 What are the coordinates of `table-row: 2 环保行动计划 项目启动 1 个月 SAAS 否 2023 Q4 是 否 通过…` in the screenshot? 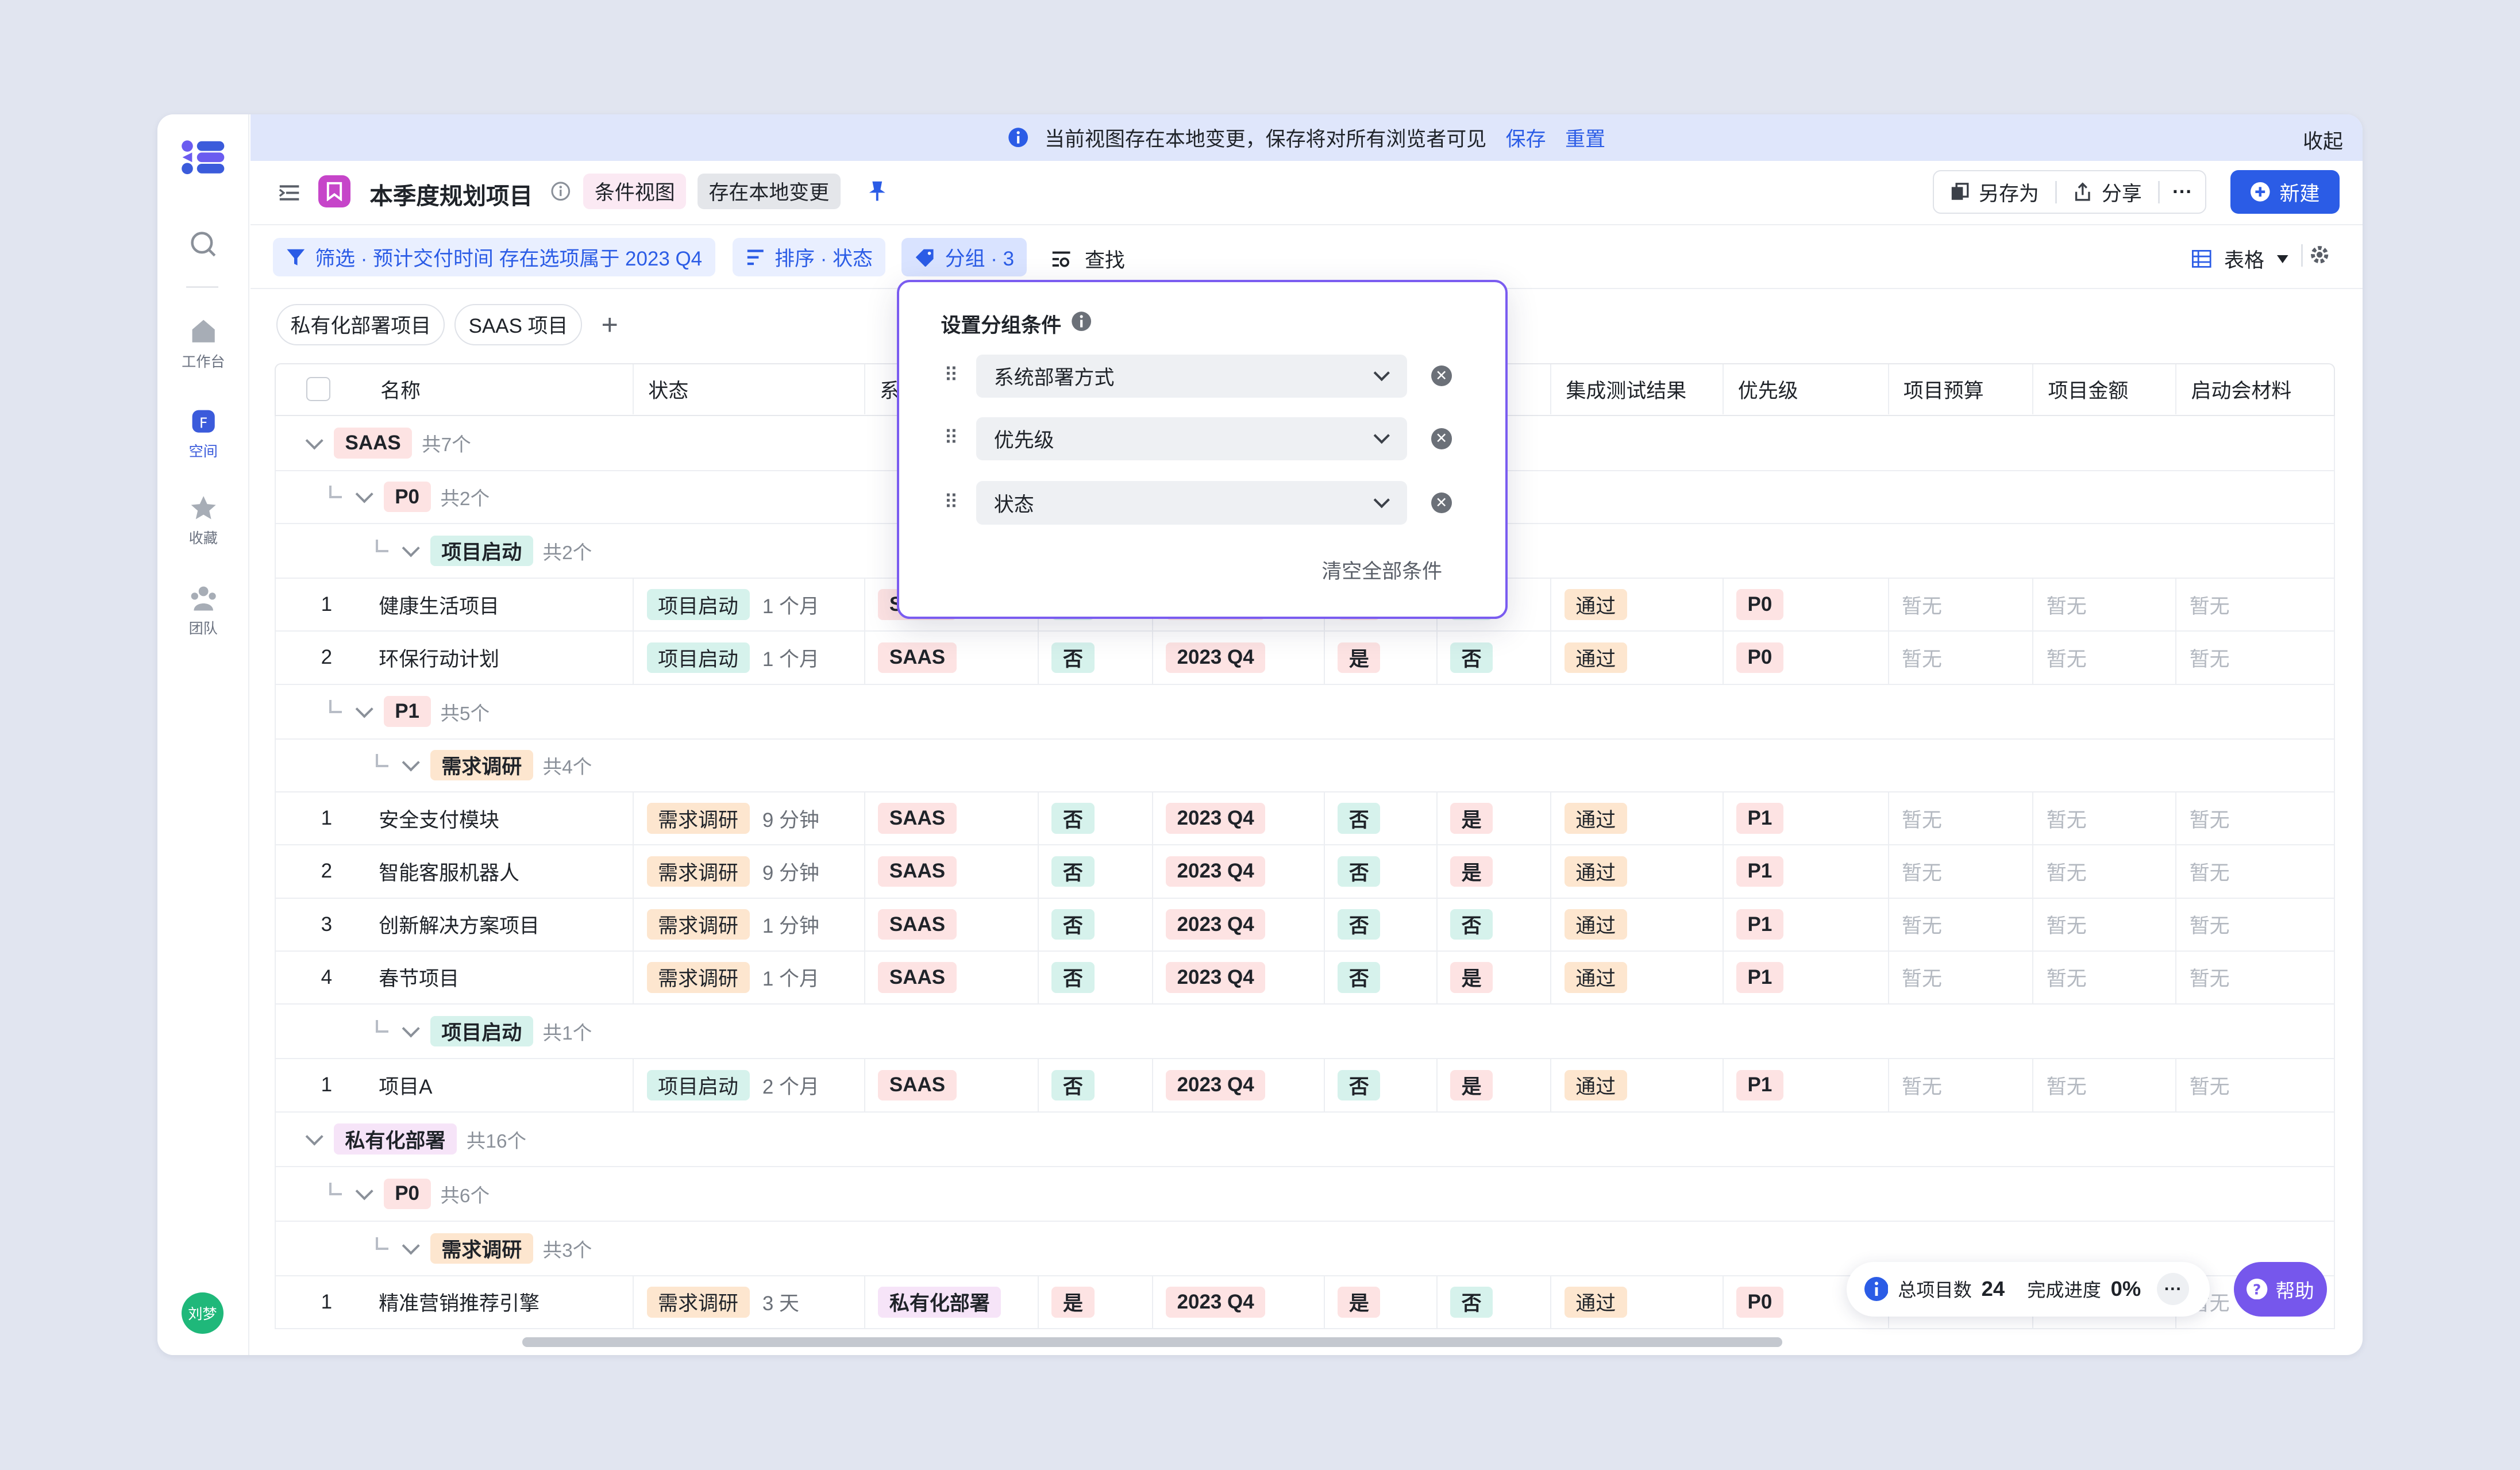 It's located at (1305, 658).